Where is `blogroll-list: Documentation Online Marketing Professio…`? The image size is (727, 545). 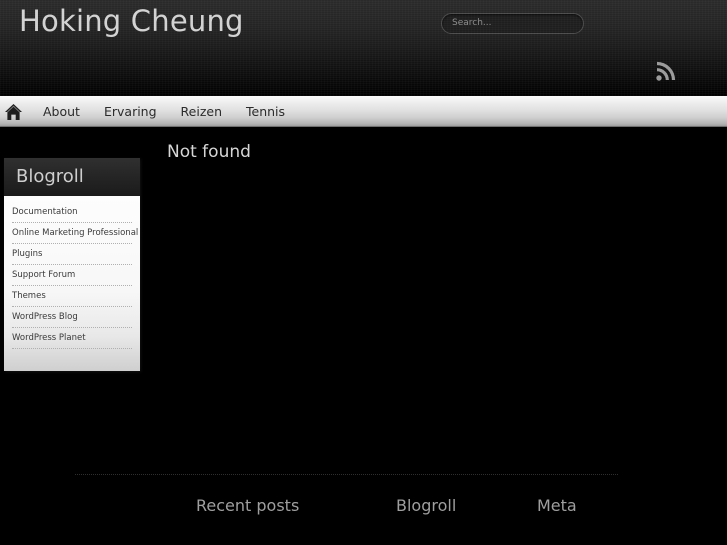 blogroll-list: Documentation Online Marketing Professio… is located at coordinates (75, 275).